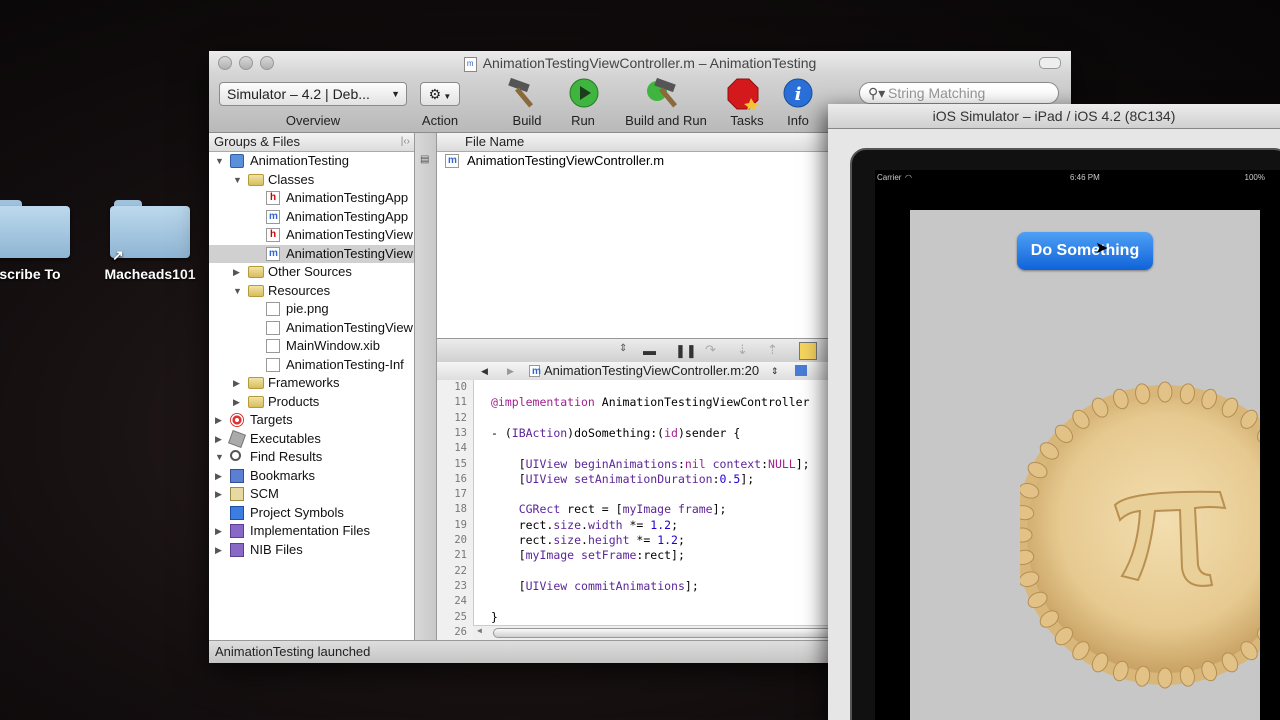 This screenshot has height=720, width=1280. I want to click on sidebar-smart-group-row: ▶ Executables, so click(311, 439).